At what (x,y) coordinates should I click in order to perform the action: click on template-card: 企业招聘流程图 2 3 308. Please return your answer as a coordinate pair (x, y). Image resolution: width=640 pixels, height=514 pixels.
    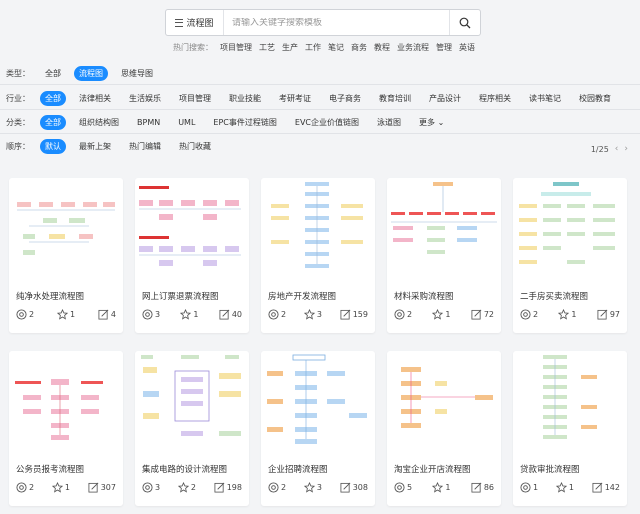
    Looking at the image, I should click on (318, 428).